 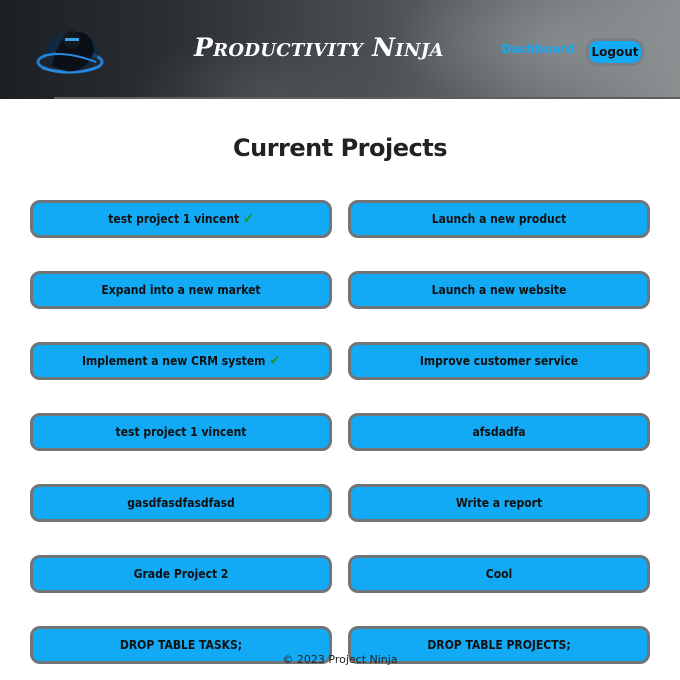 I want to click on project-button: Implement a new CRM system ✔, so click(x=181, y=361).